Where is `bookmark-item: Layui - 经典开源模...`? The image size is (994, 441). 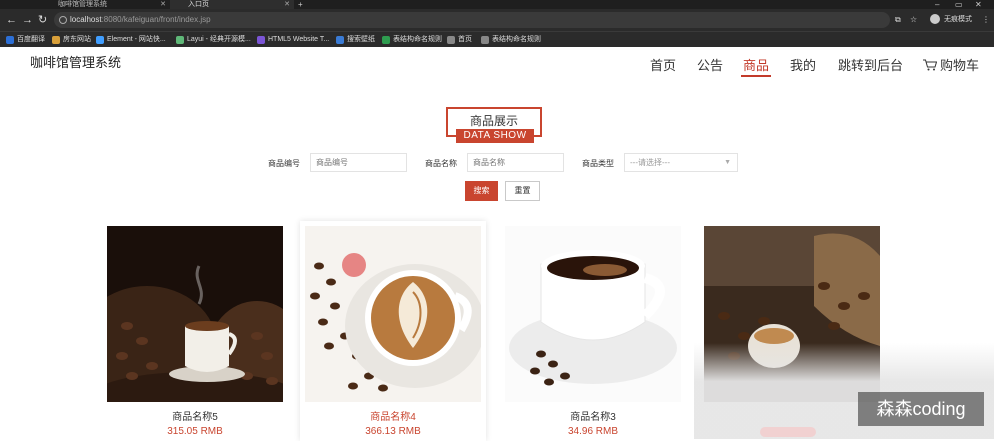
bookmark-item: Layui - 经典开源模... is located at coordinates (213, 39).